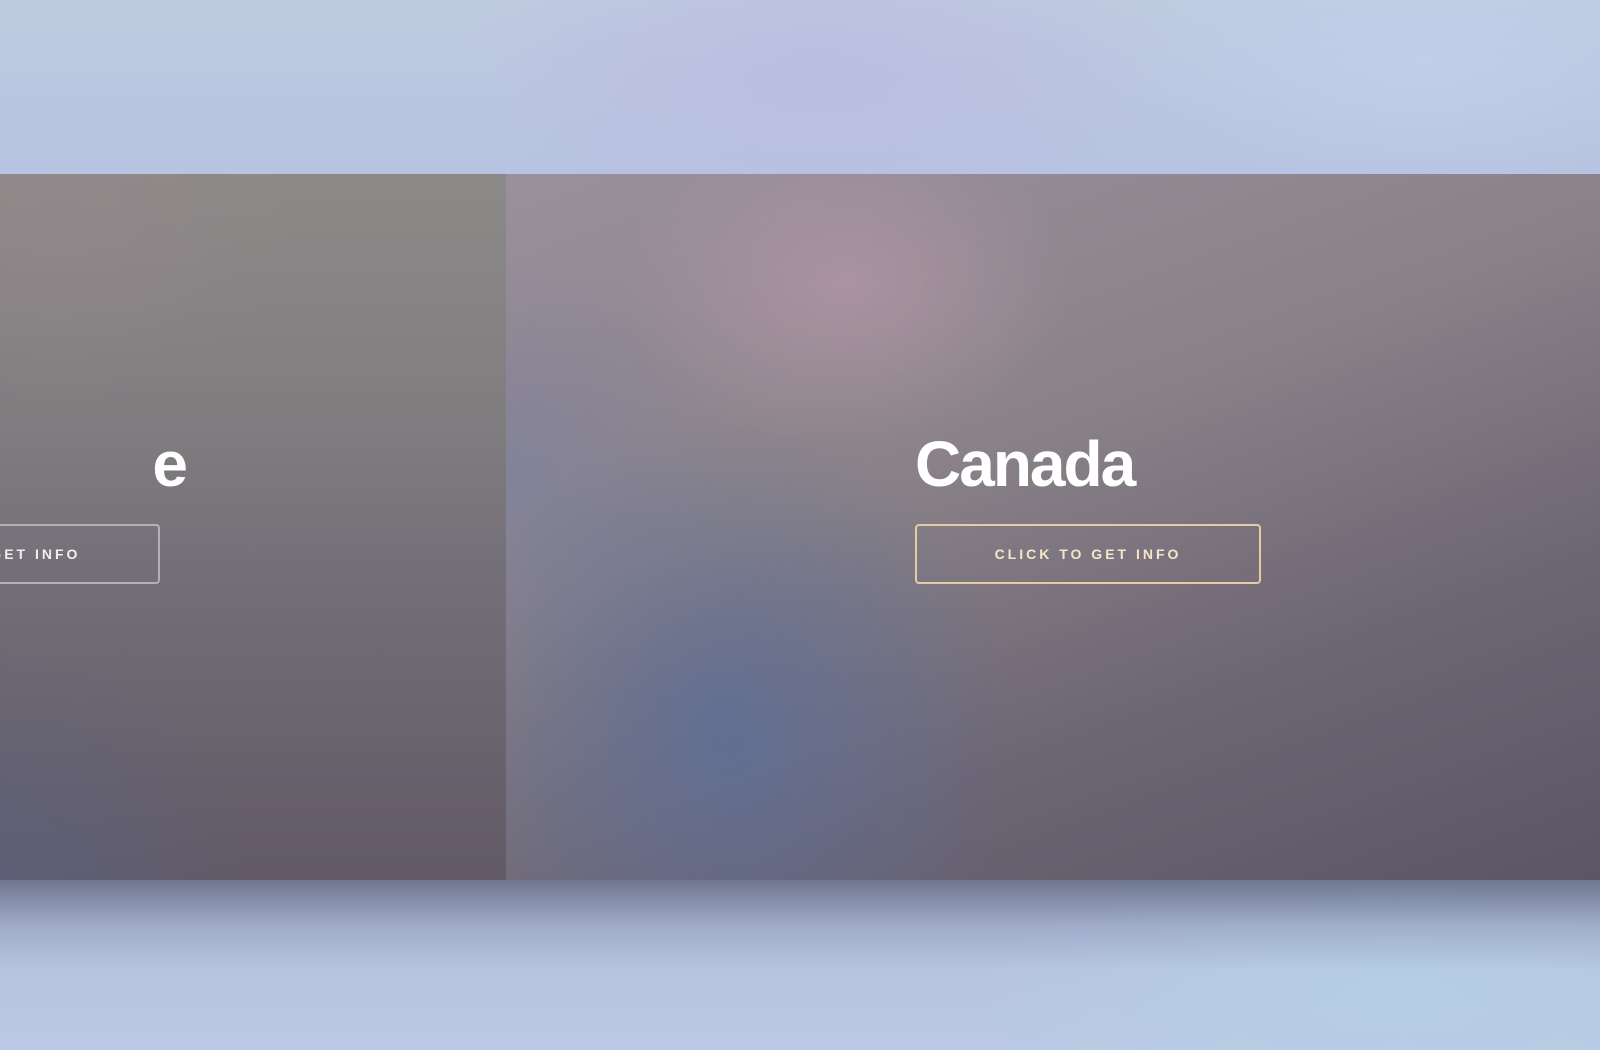  I want to click on slide-previous-info-button-label: CLICK TO GET INFO, so click(40, 554).